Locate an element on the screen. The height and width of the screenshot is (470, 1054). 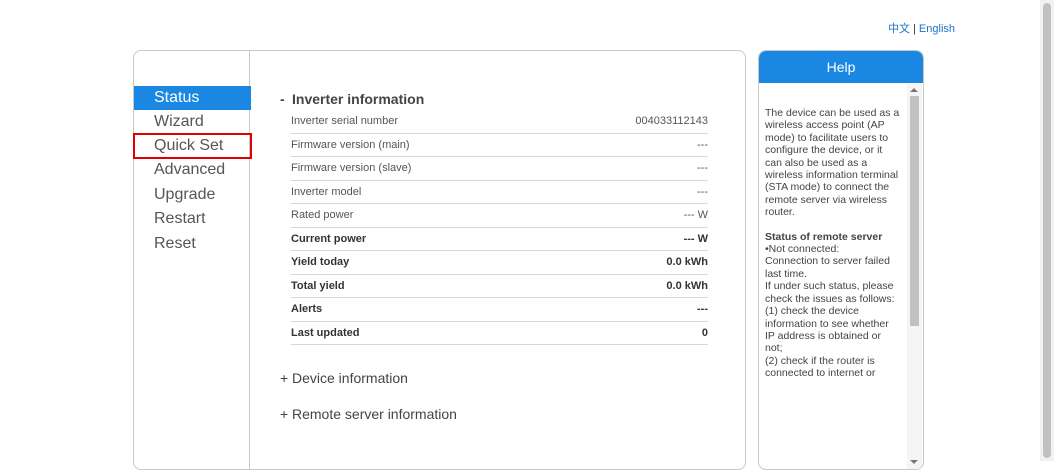
help-line: Connection to server failed last time. is located at coordinates (827, 267).